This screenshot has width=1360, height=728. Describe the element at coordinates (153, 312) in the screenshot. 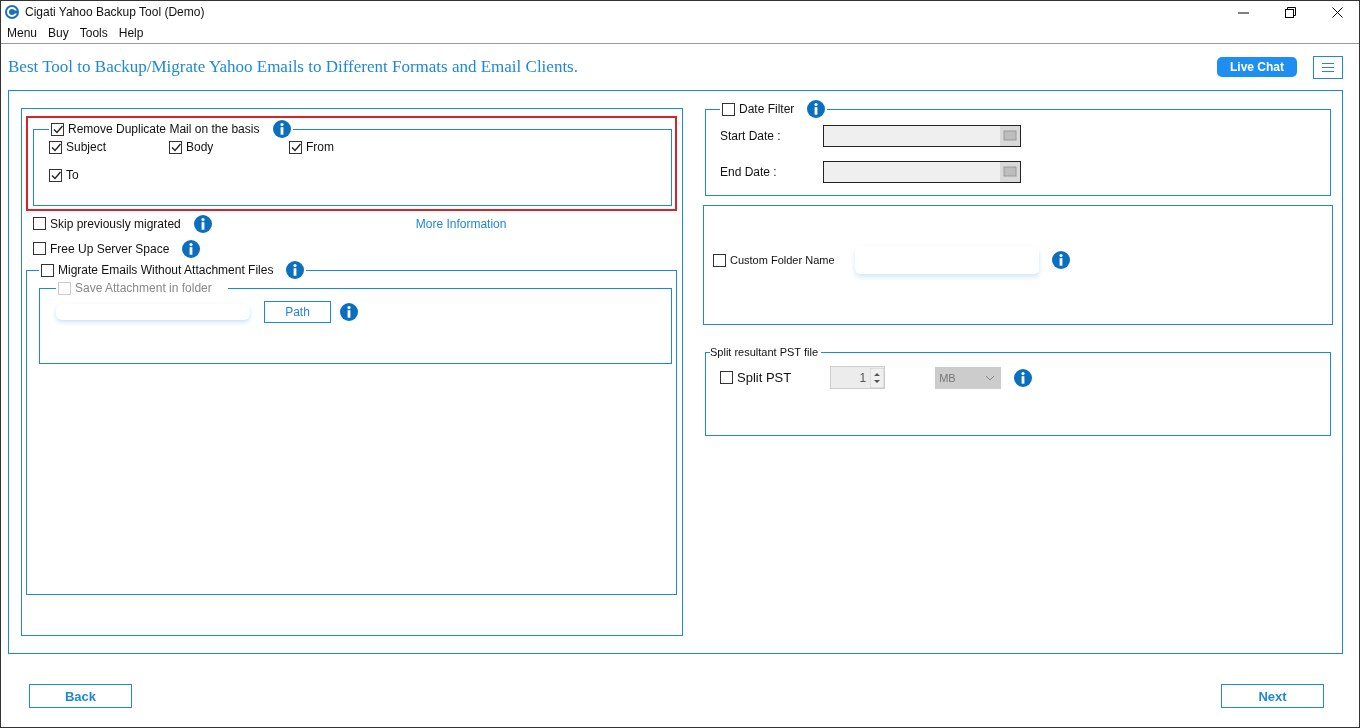

I see `path-field` at that location.